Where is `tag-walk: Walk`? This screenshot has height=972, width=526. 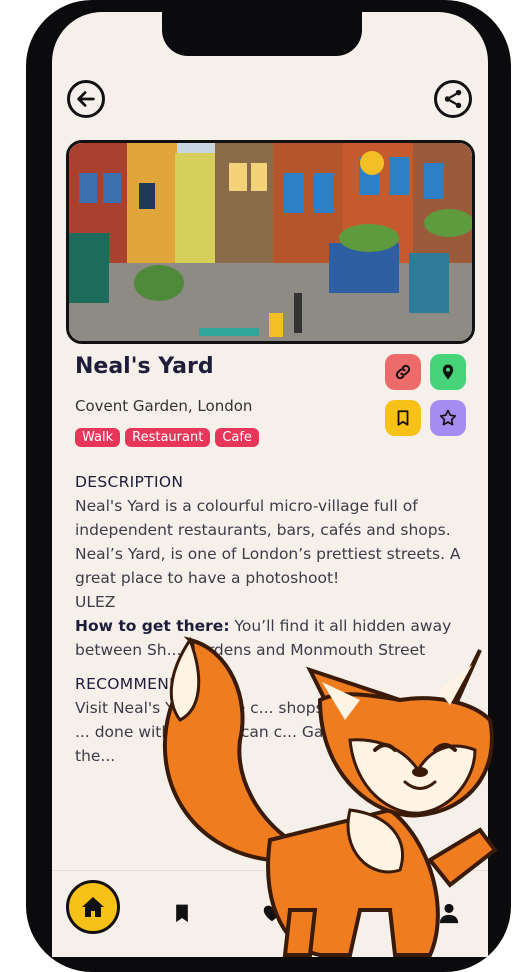 tag-walk: Walk is located at coordinates (98, 437).